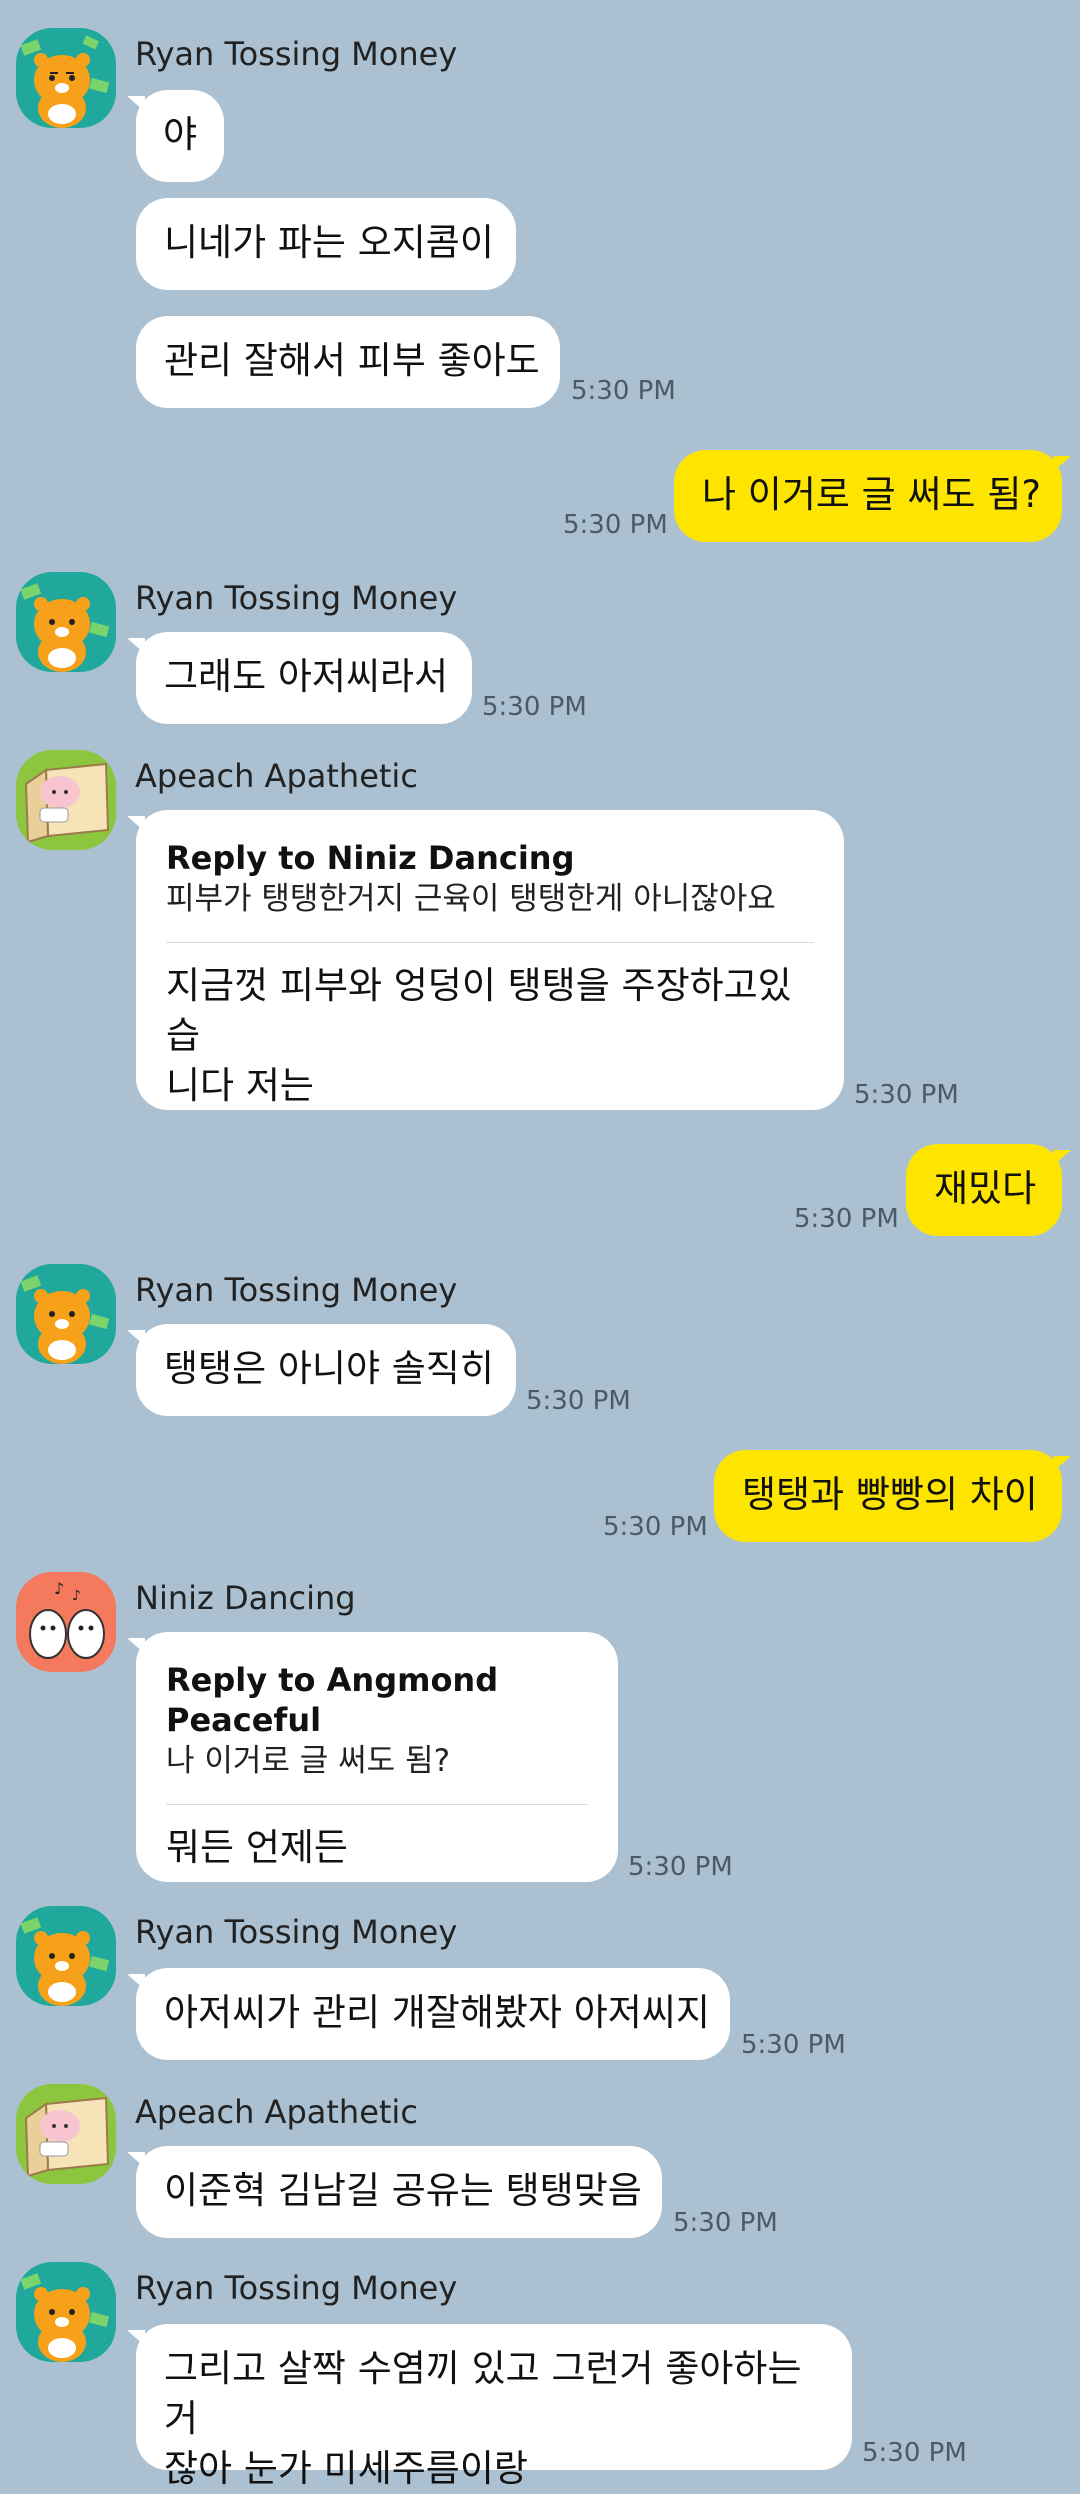 This screenshot has width=1080, height=2494. What do you see at coordinates (245, 1598) in the screenshot?
I see `sender-name: Niniz Dancing` at bounding box center [245, 1598].